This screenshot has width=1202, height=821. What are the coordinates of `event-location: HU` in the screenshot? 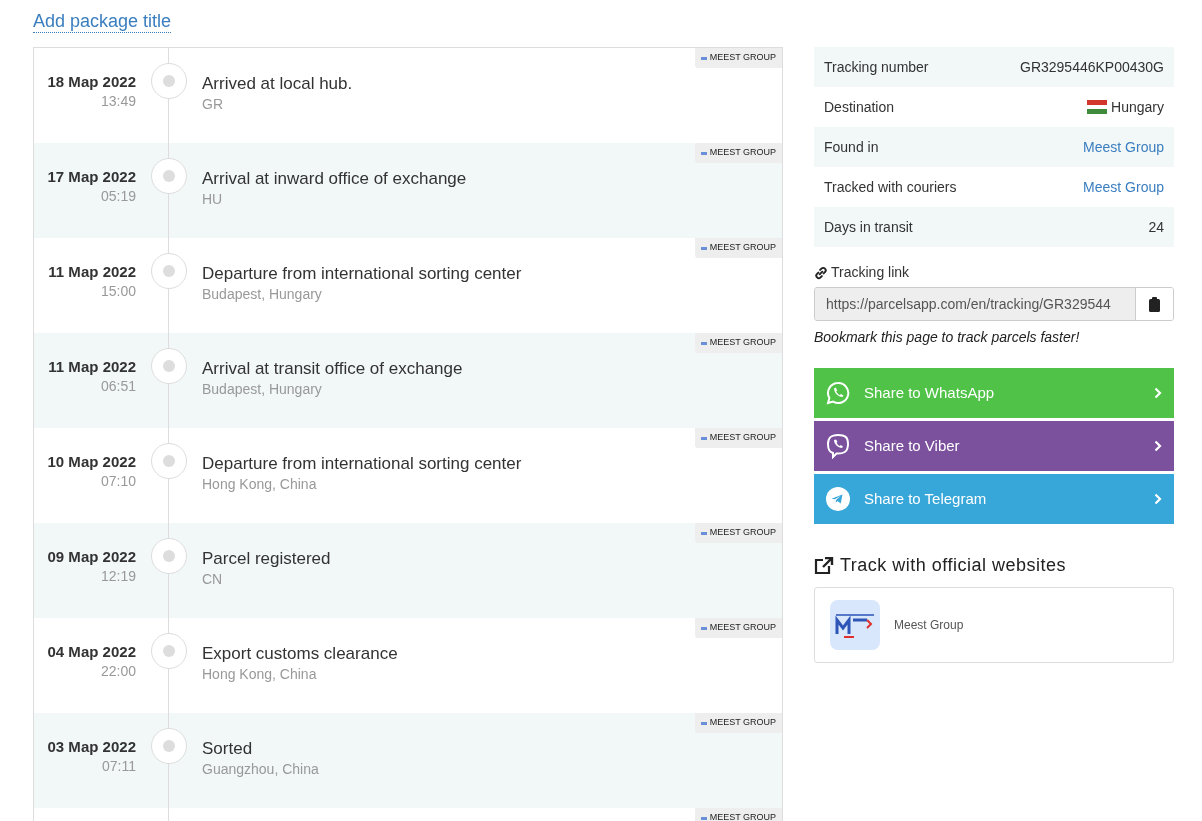 It's located at (213, 199).